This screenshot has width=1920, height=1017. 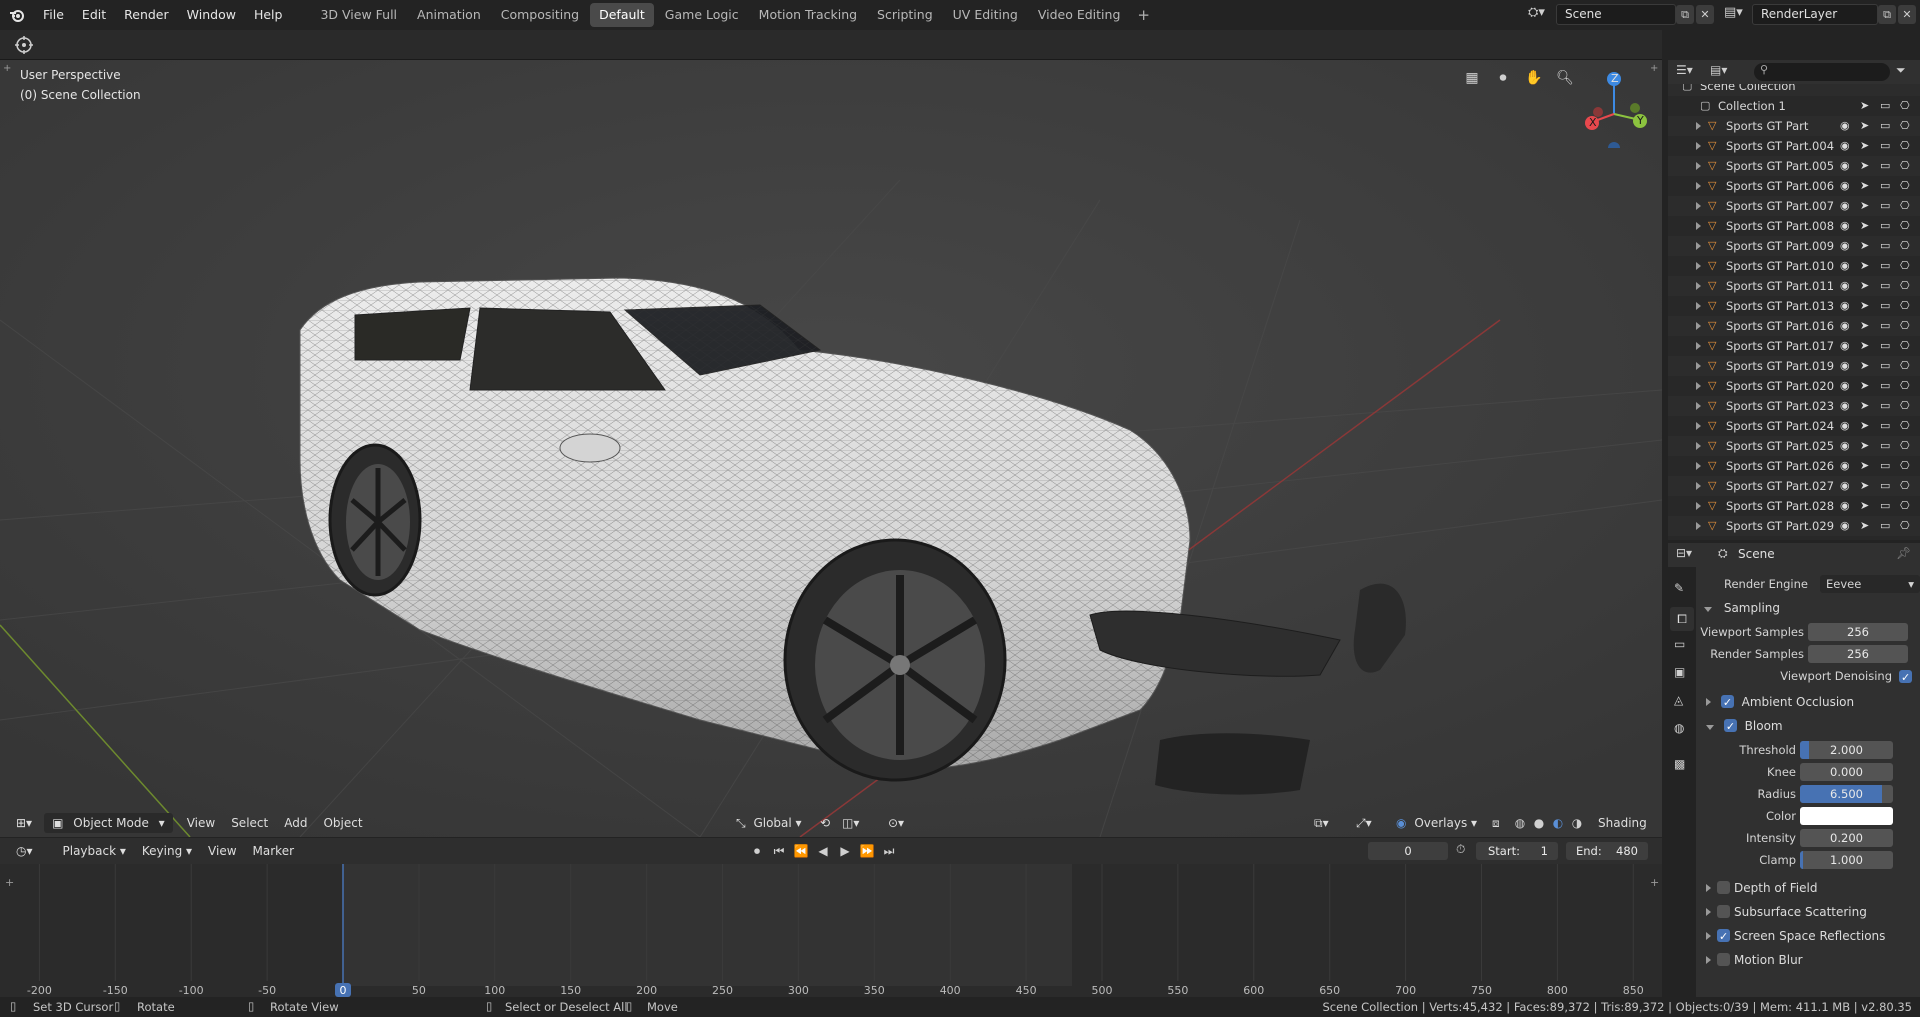 I want to click on viewport-menu-object: Object, so click(x=342, y=823).